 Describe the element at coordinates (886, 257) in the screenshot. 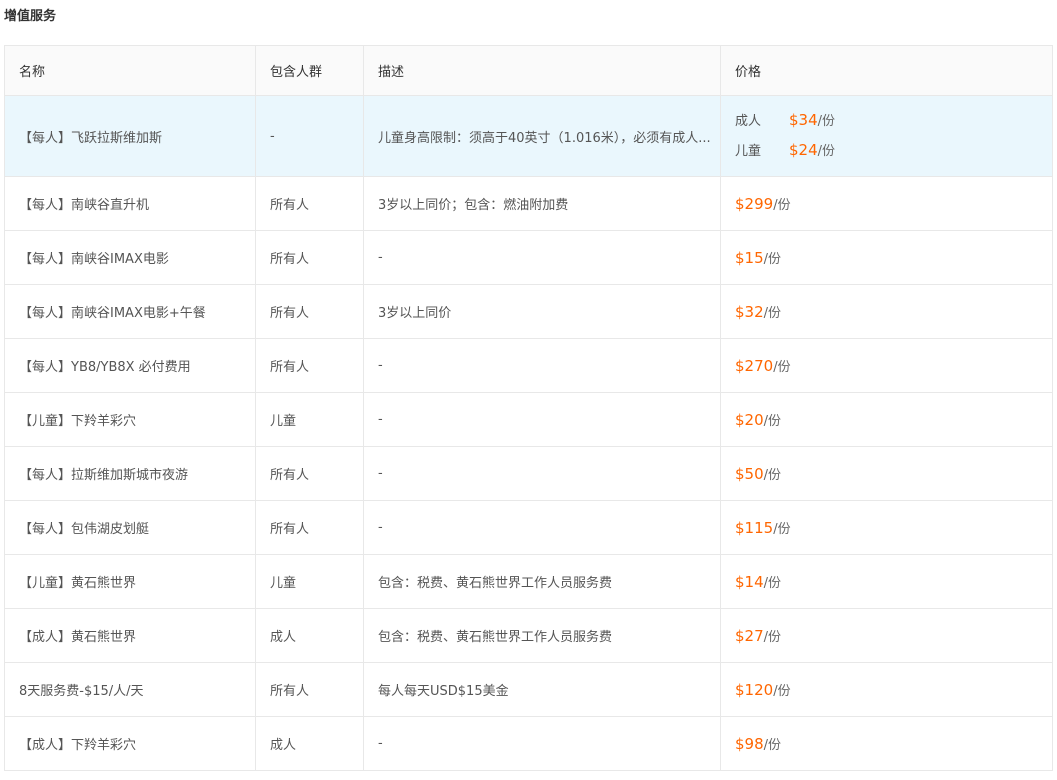

I see `cell-price: $15/份` at that location.